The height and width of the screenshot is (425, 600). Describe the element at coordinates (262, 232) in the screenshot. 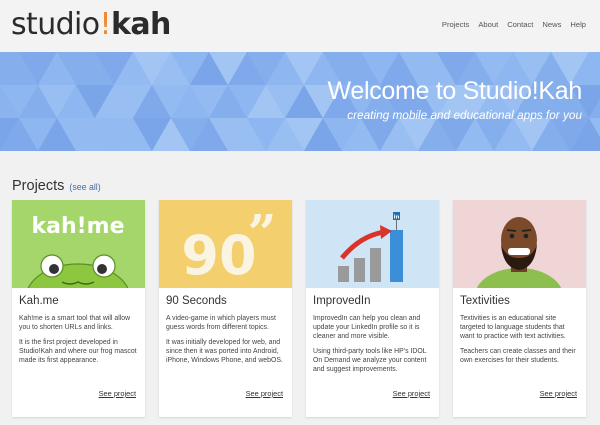

I see `90-seconds-quote-mark: ”` at that location.